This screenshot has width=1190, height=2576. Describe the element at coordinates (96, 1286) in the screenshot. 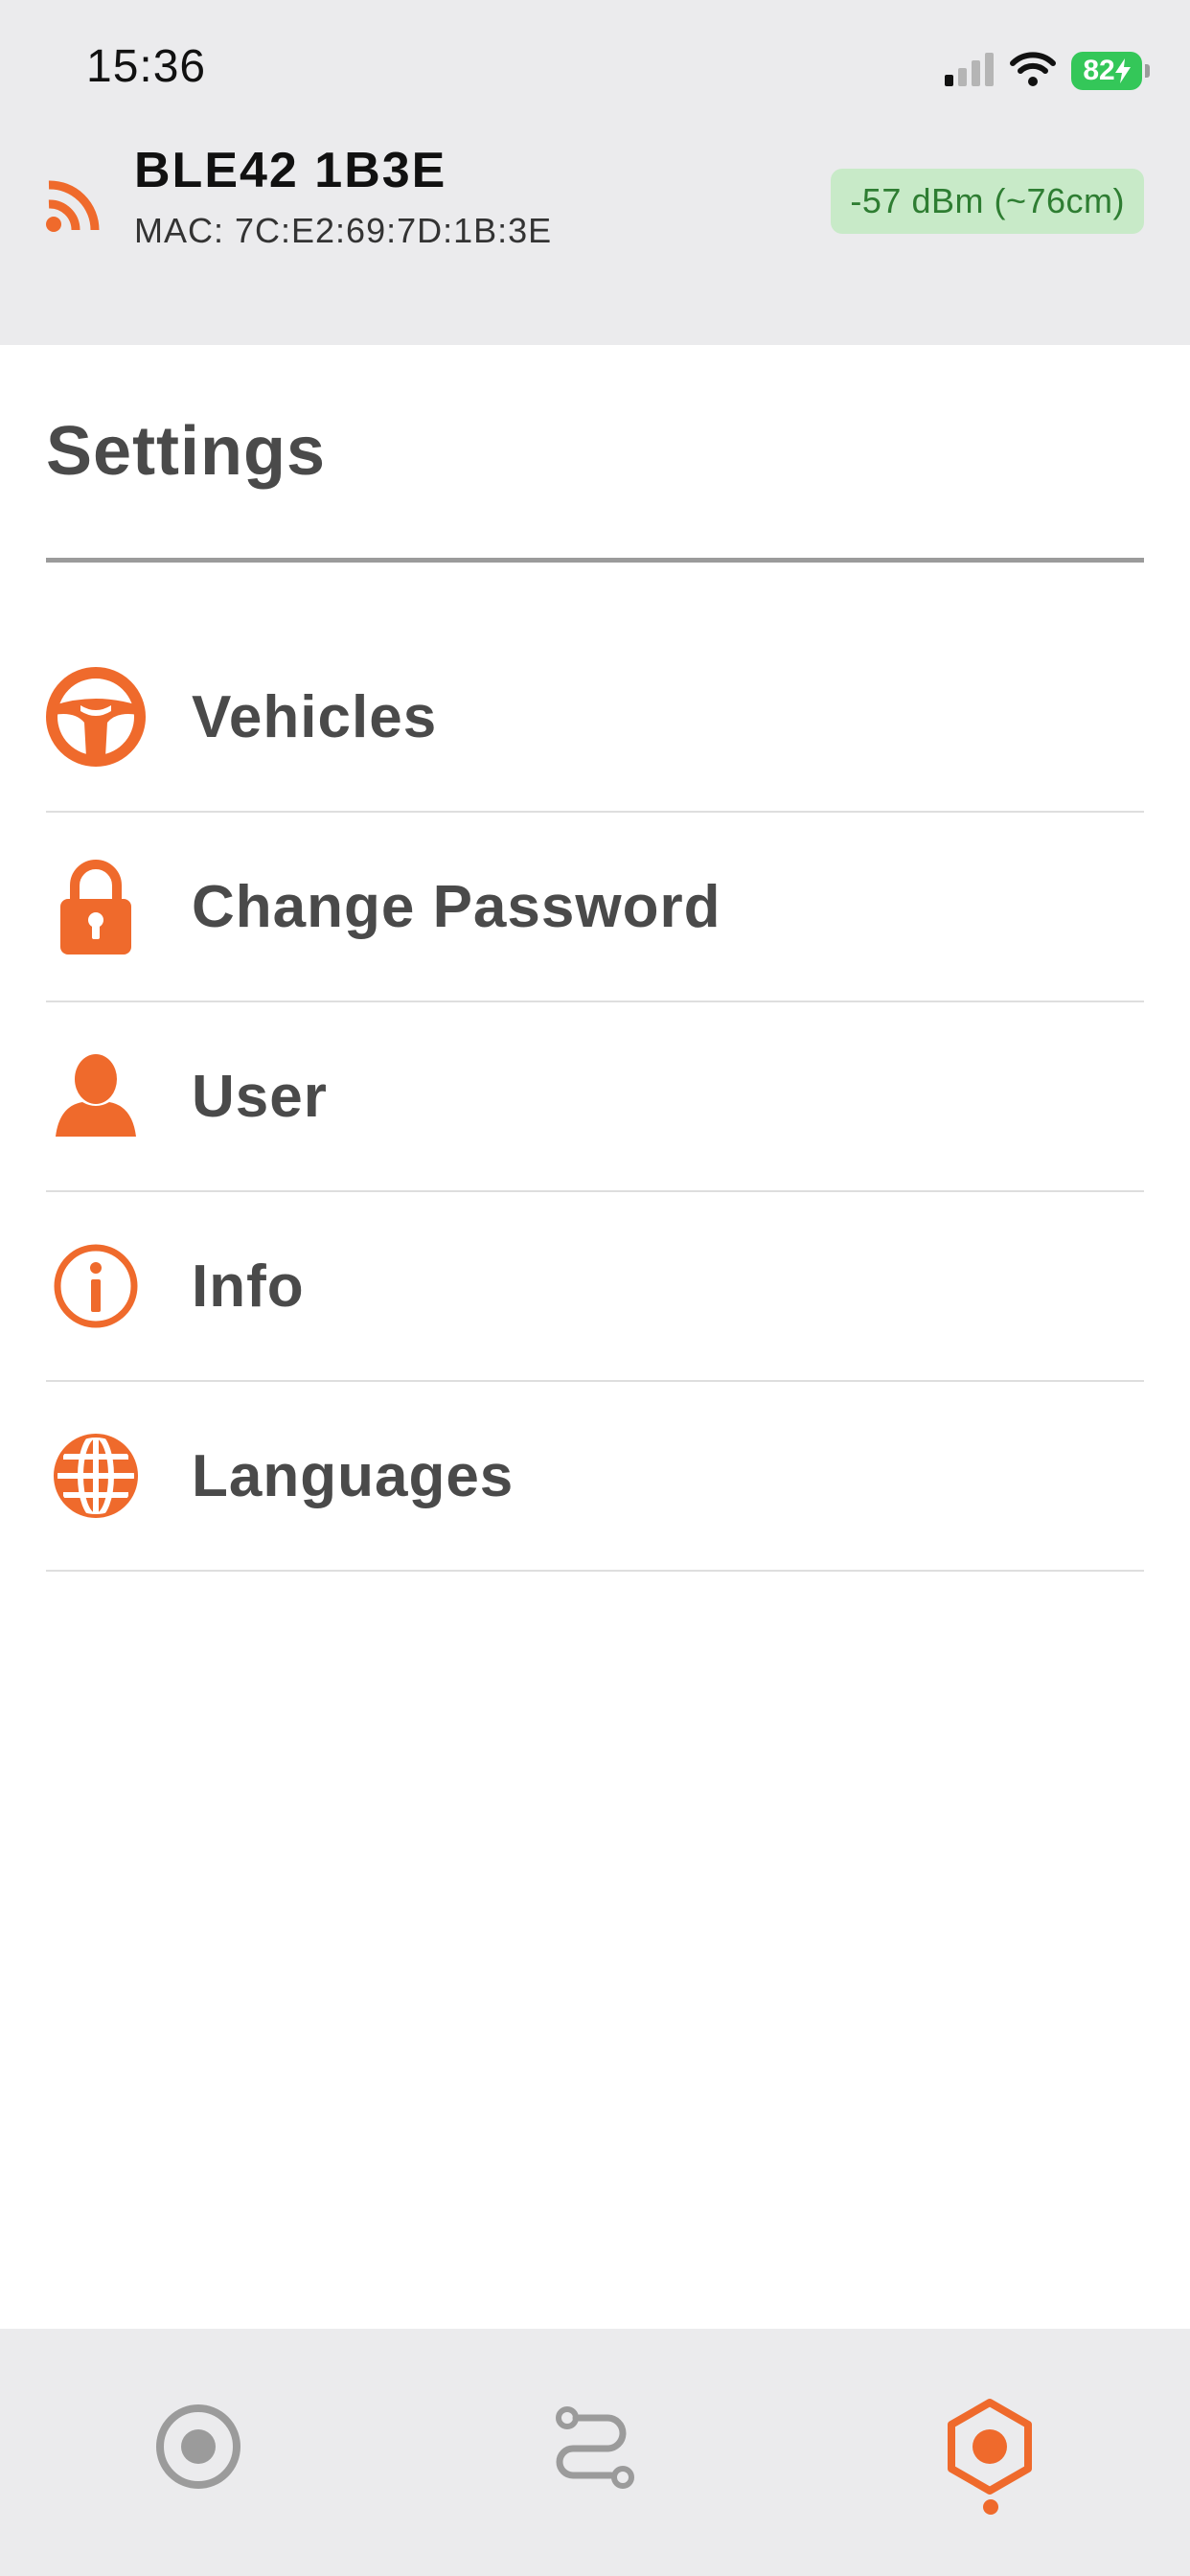

I see `info-icon` at that location.